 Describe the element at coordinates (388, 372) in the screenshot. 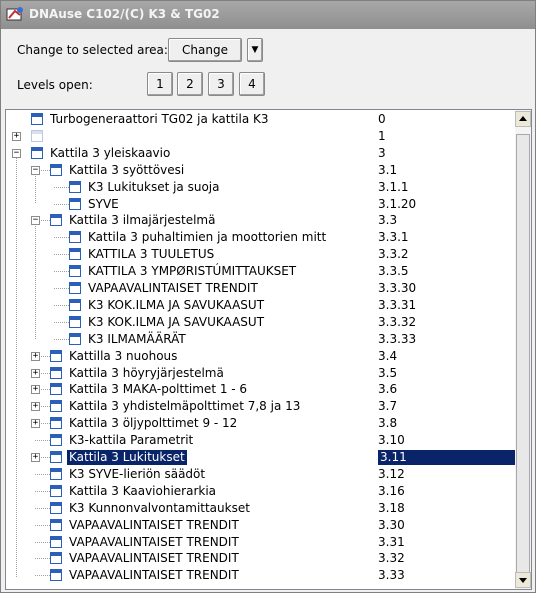

I see `tree-item-number: 3.5` at that location.